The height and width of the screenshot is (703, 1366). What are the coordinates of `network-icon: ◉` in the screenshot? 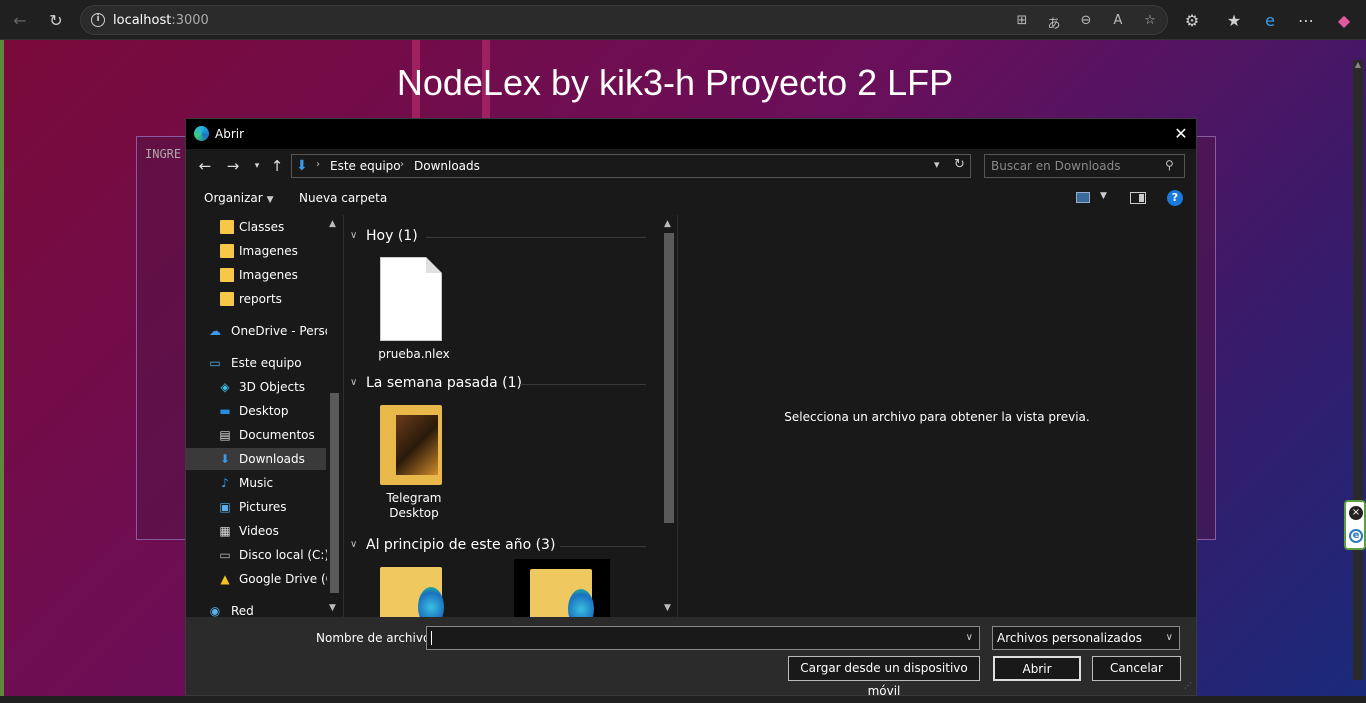 It's located at (215, 610).